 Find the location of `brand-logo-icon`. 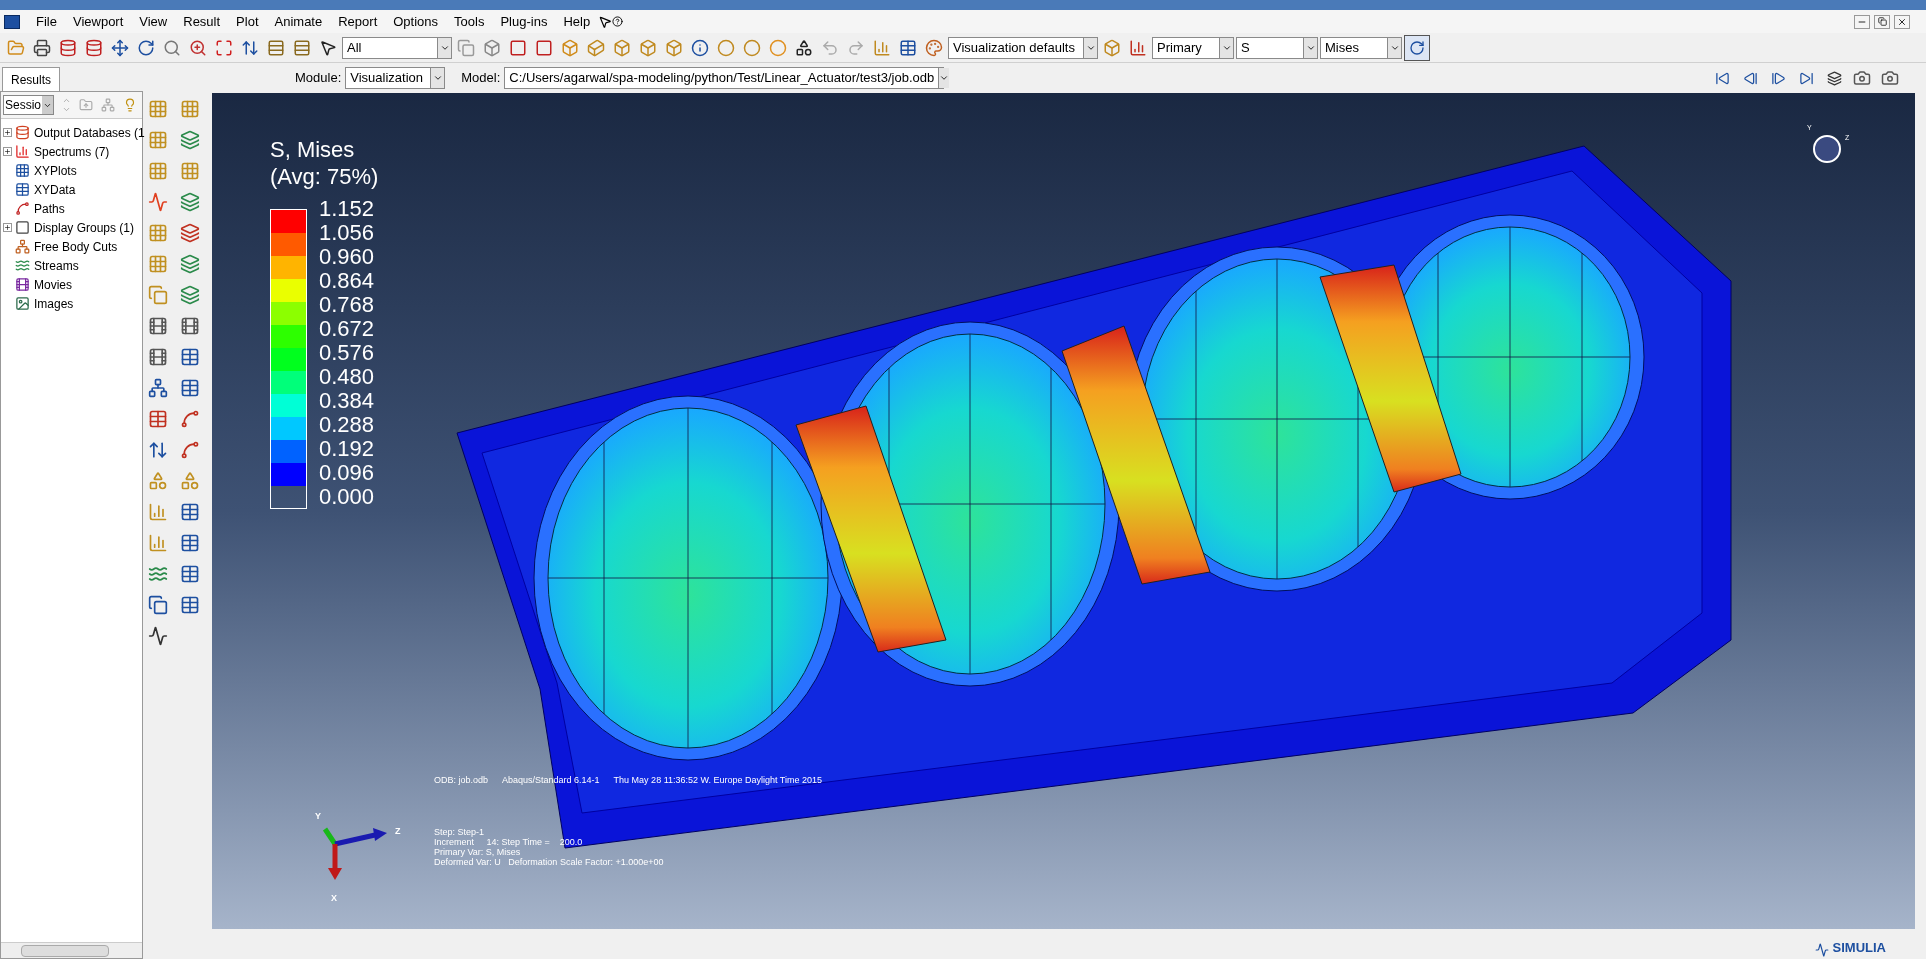

brand-logo-icon is located at coordinates (1821, 950).